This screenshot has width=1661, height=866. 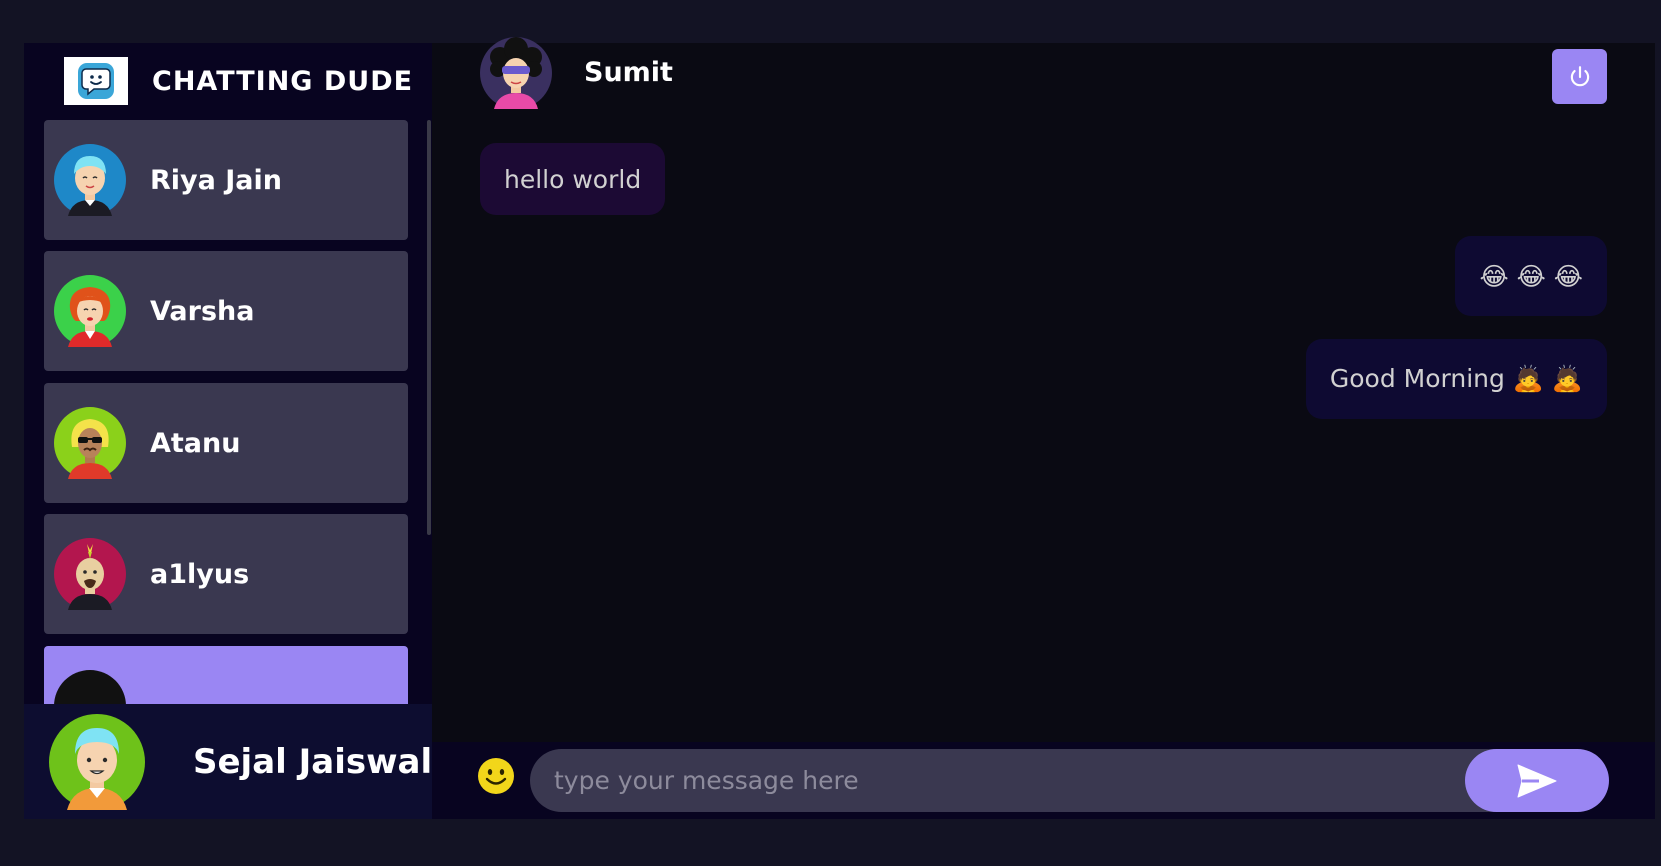 I want to click on contact-item-a1lyus: a1lyus, so click(x=226, y=574).